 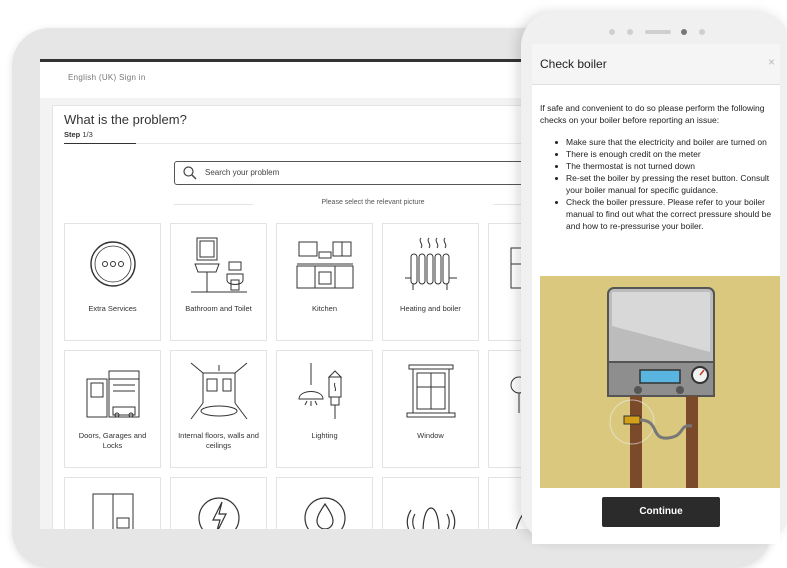 I want to click on kitchen-icon, so click(x=325, y=265).